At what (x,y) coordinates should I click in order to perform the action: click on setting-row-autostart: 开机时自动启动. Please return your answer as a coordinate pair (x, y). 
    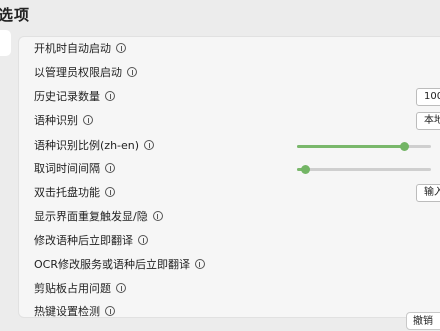
    Looking at the image, I should click on (229, 49).